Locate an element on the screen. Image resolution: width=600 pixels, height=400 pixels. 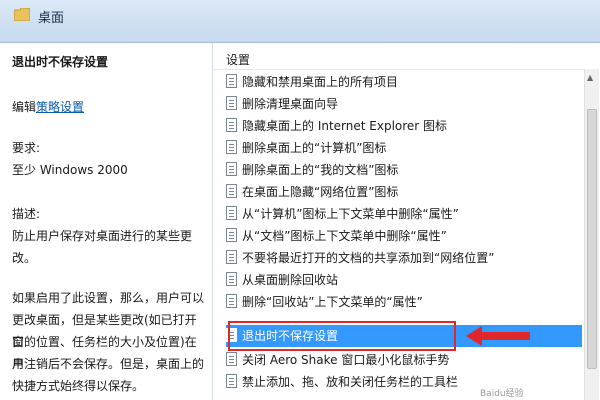
requirements-value: 至少 Windows 2000 is located at coordinates (70, 170).